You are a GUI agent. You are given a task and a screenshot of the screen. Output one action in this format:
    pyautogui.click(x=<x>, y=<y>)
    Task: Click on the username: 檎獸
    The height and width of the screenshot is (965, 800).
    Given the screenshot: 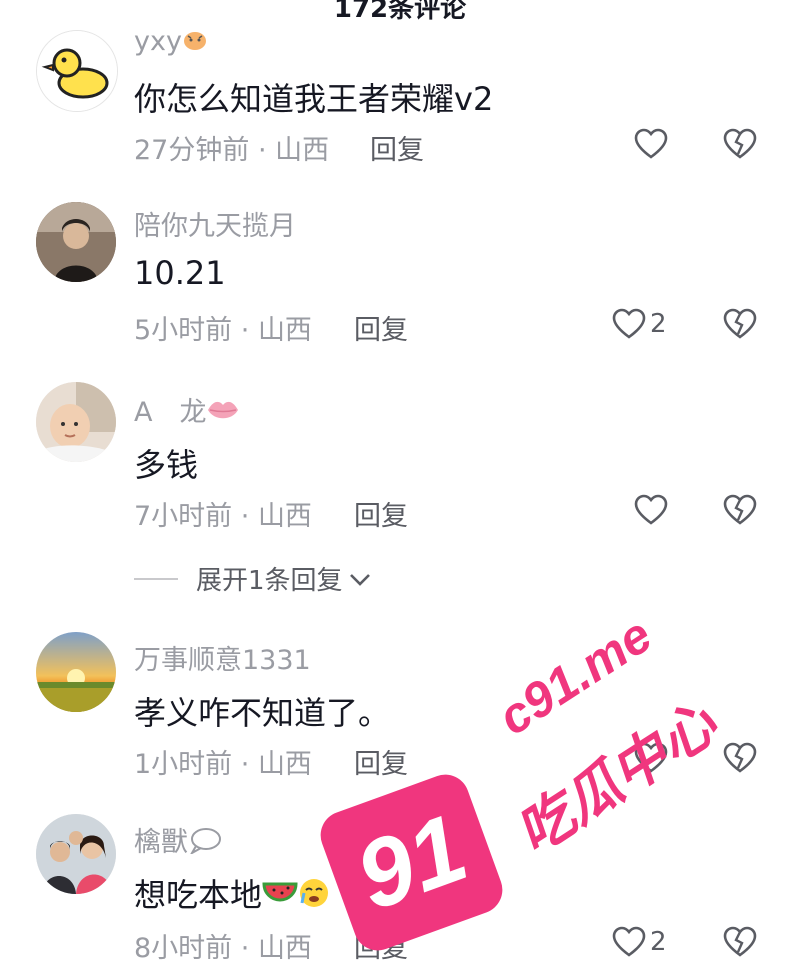 What is the action you would take?
    pyautogui.click(x=178, y=840)
    